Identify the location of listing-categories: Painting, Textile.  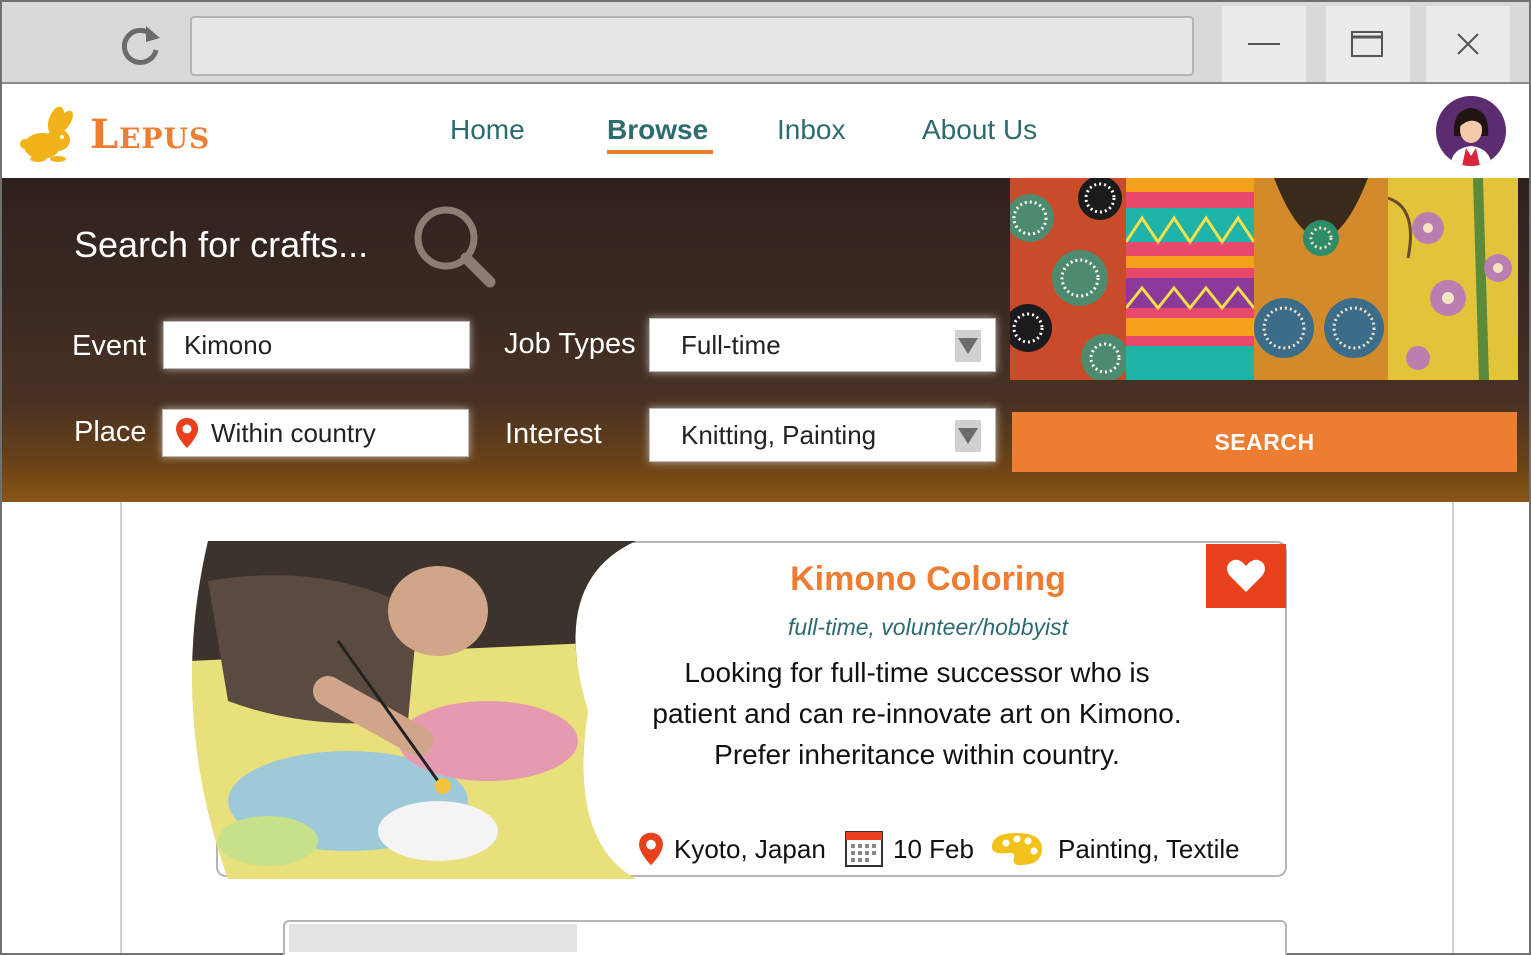
(1115, 849).